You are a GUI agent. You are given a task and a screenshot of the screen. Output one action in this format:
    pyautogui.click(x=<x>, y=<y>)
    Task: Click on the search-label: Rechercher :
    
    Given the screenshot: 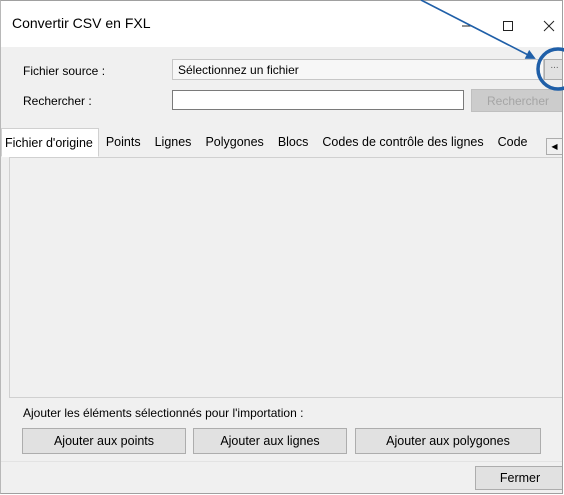 What is the action you would take?
    pyautogui.click(x=57, y=101)
    